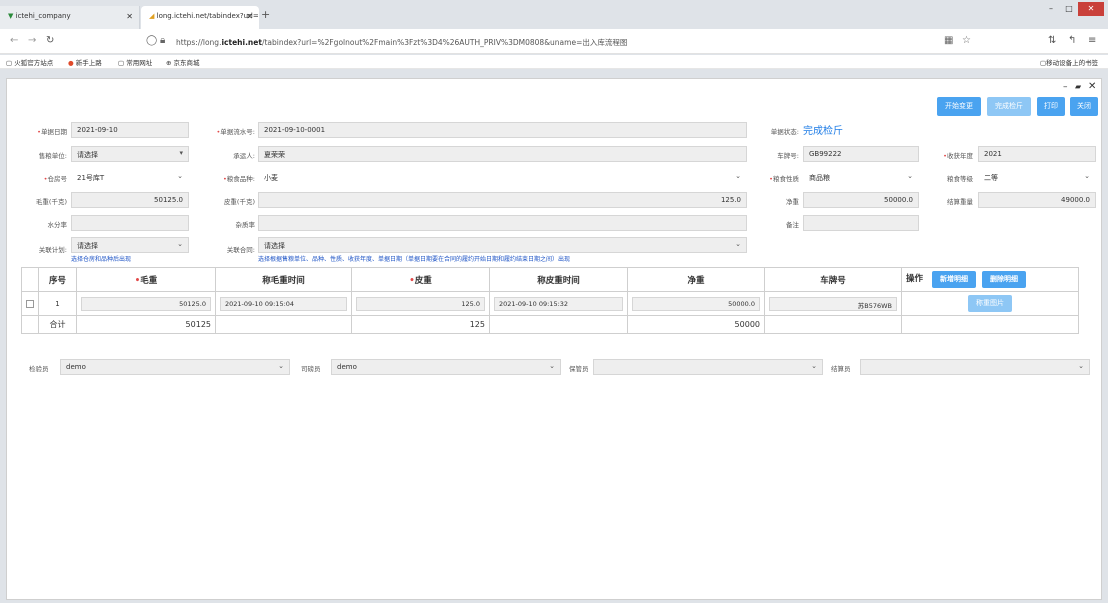  I want to click on doc-no-field: 2021-09-10-0001, so click(502, 130).